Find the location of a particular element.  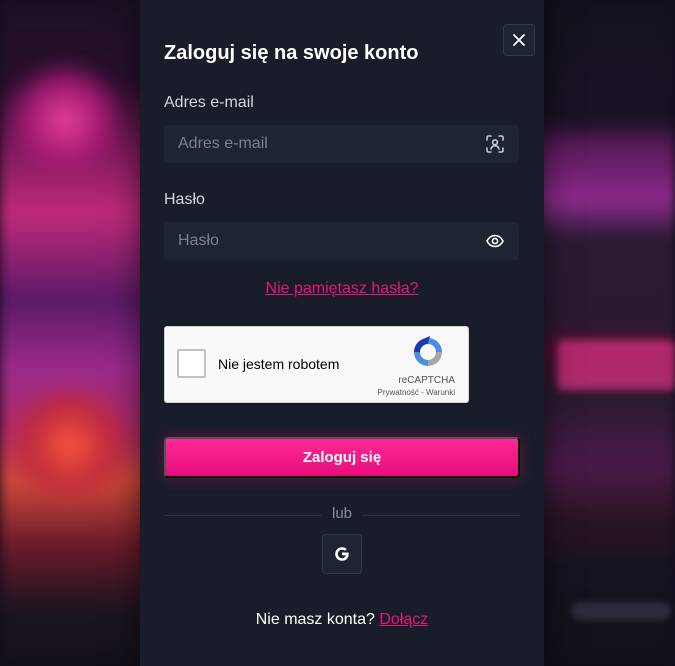

password-field: Hasło is located at coordinates (341, 241).